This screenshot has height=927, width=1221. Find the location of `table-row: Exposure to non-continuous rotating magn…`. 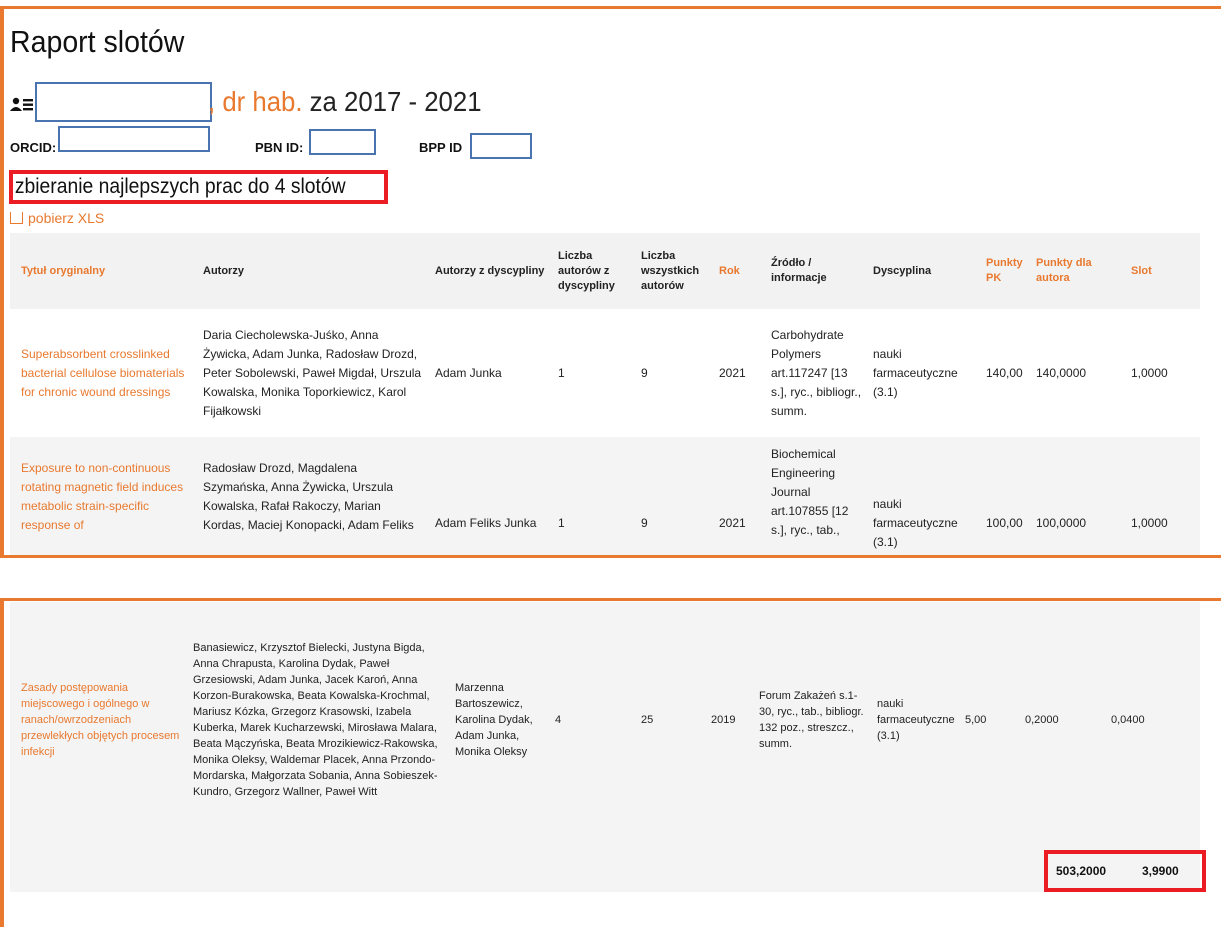

table-row: Exposure to non-continuous rotating magn… is located at coordinates (605, 496).